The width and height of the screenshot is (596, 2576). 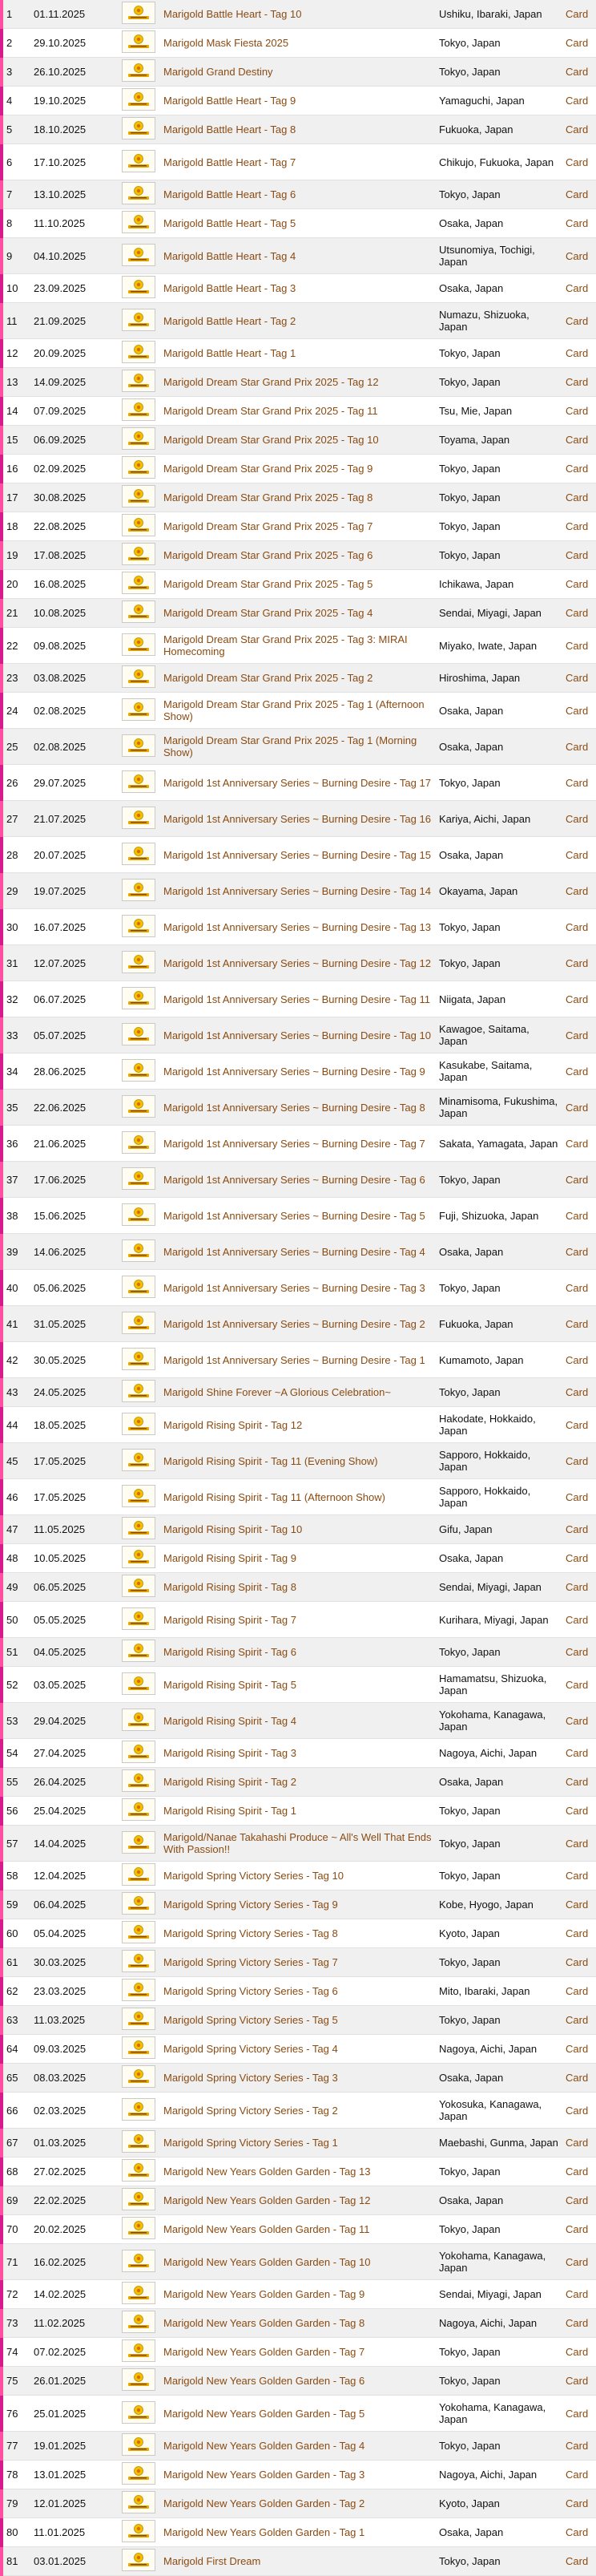 What do you see at coordinates (229, 194) in the screenshot?
I see `event-name-link: Marigold Battle Heart - Tag 6` at bounding box center [229, 194].